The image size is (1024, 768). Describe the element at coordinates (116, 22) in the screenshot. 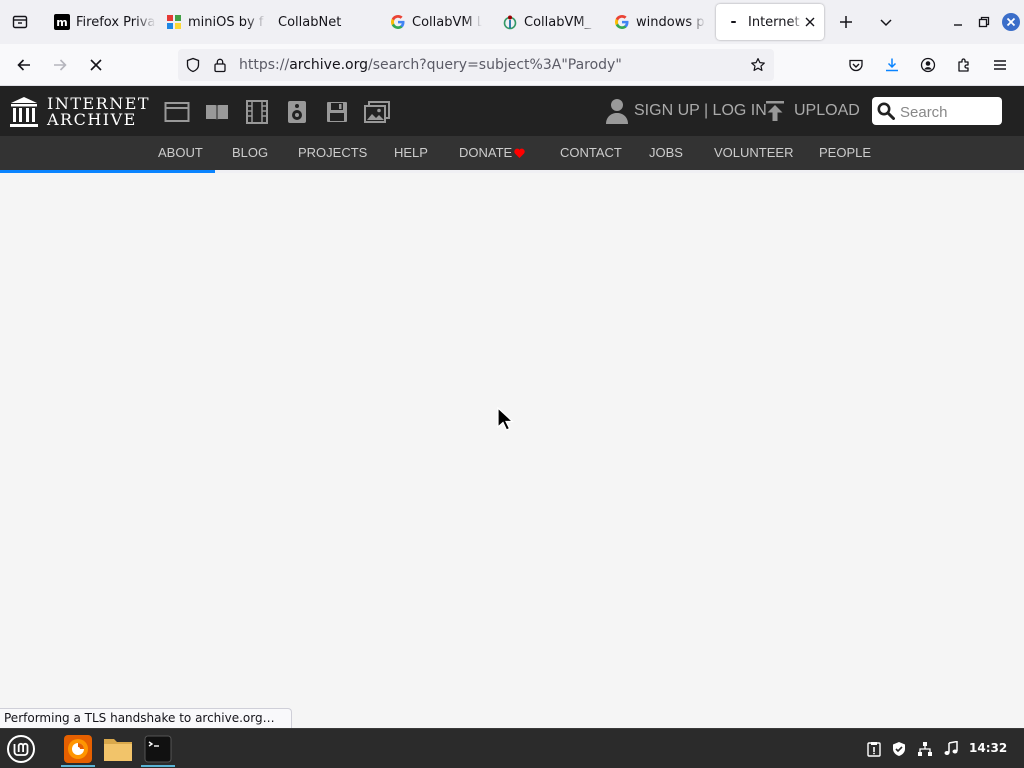

I see `tab-title: Firefox Privacy Notice` at that location.